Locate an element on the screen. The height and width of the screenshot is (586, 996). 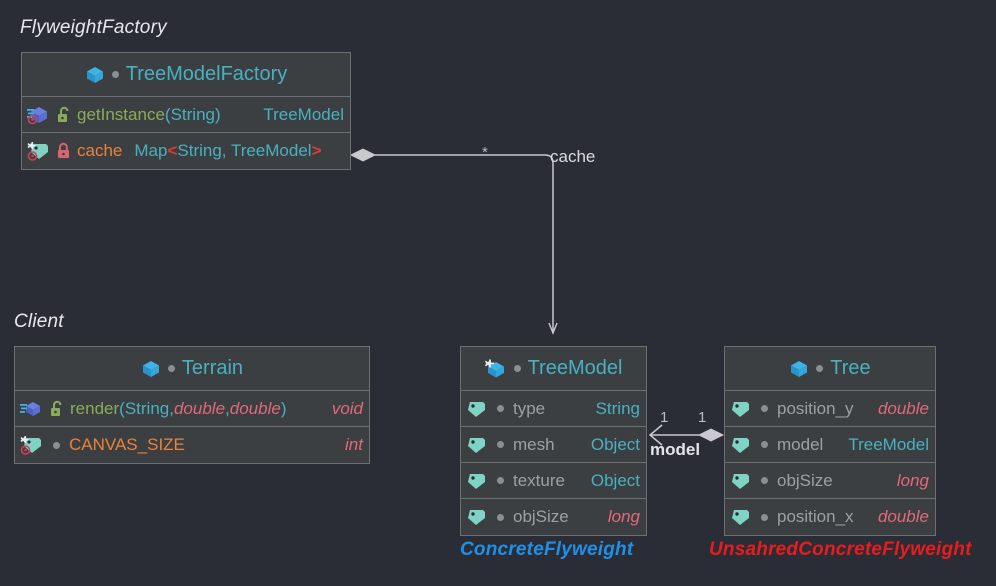
method-name: getInstance is located at coordinates (121, 114).